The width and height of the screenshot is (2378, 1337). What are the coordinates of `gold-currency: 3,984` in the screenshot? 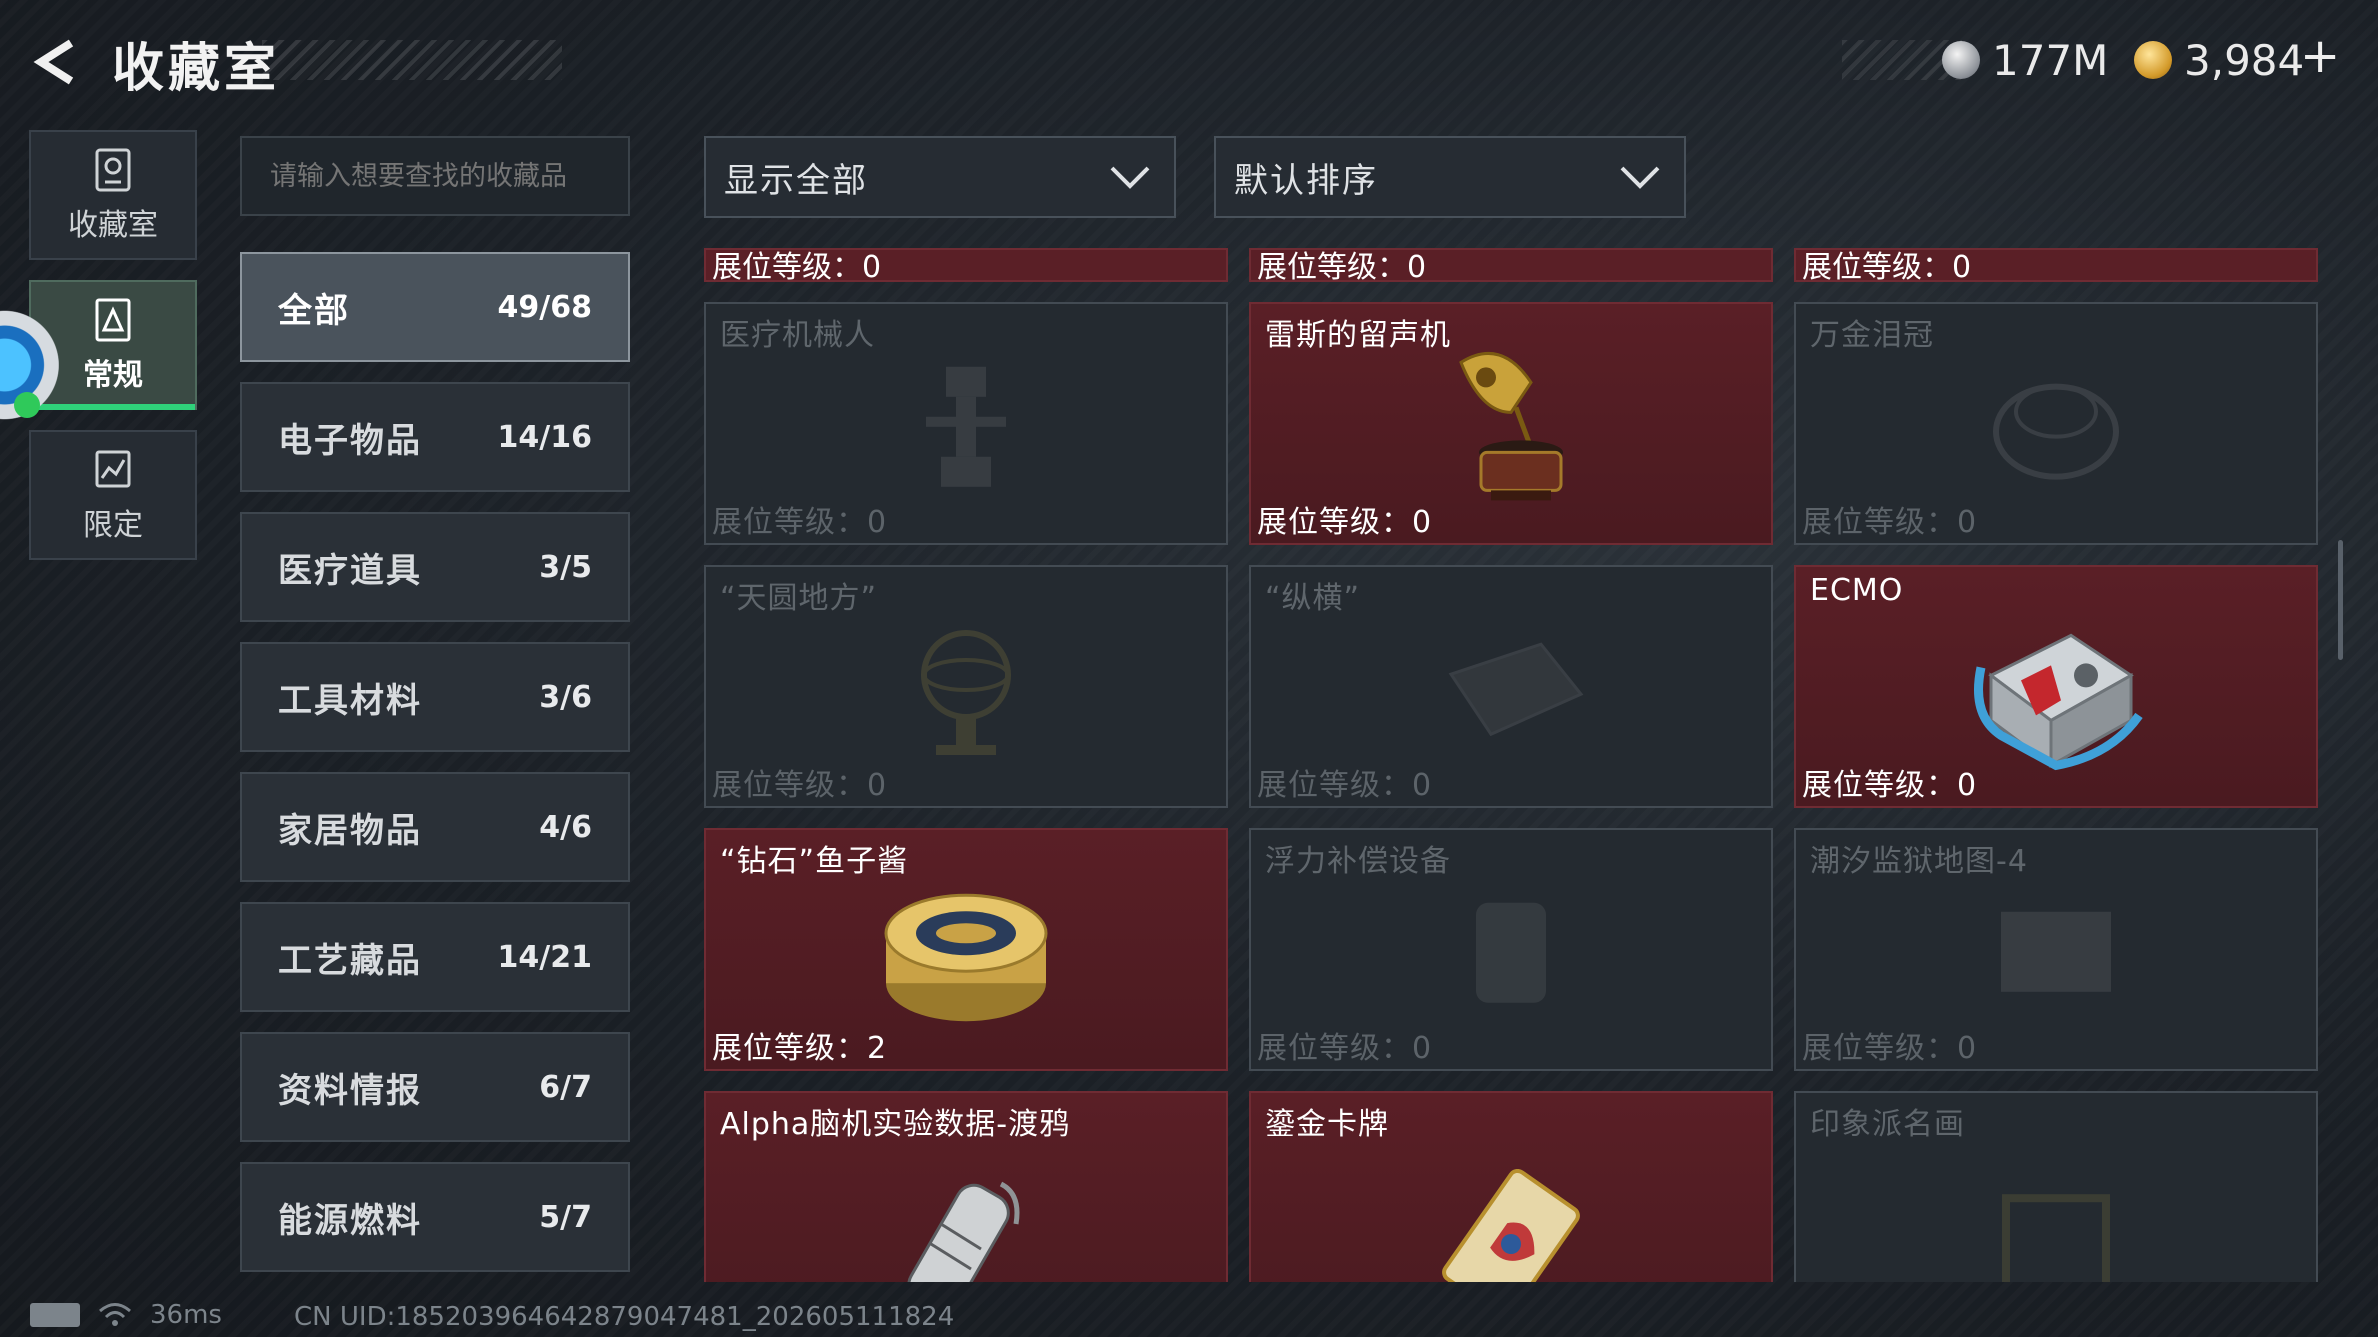 It's located at (2219, 60).